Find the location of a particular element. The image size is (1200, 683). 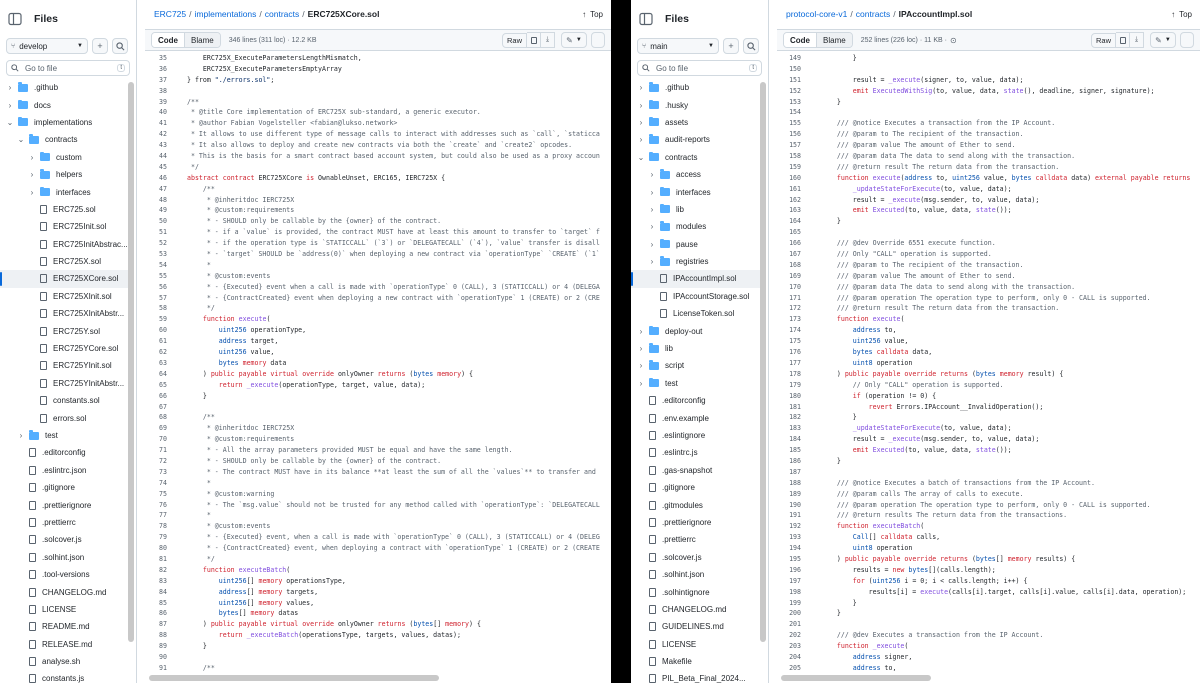

line-number: 39 is located at coordinates (159, 102).